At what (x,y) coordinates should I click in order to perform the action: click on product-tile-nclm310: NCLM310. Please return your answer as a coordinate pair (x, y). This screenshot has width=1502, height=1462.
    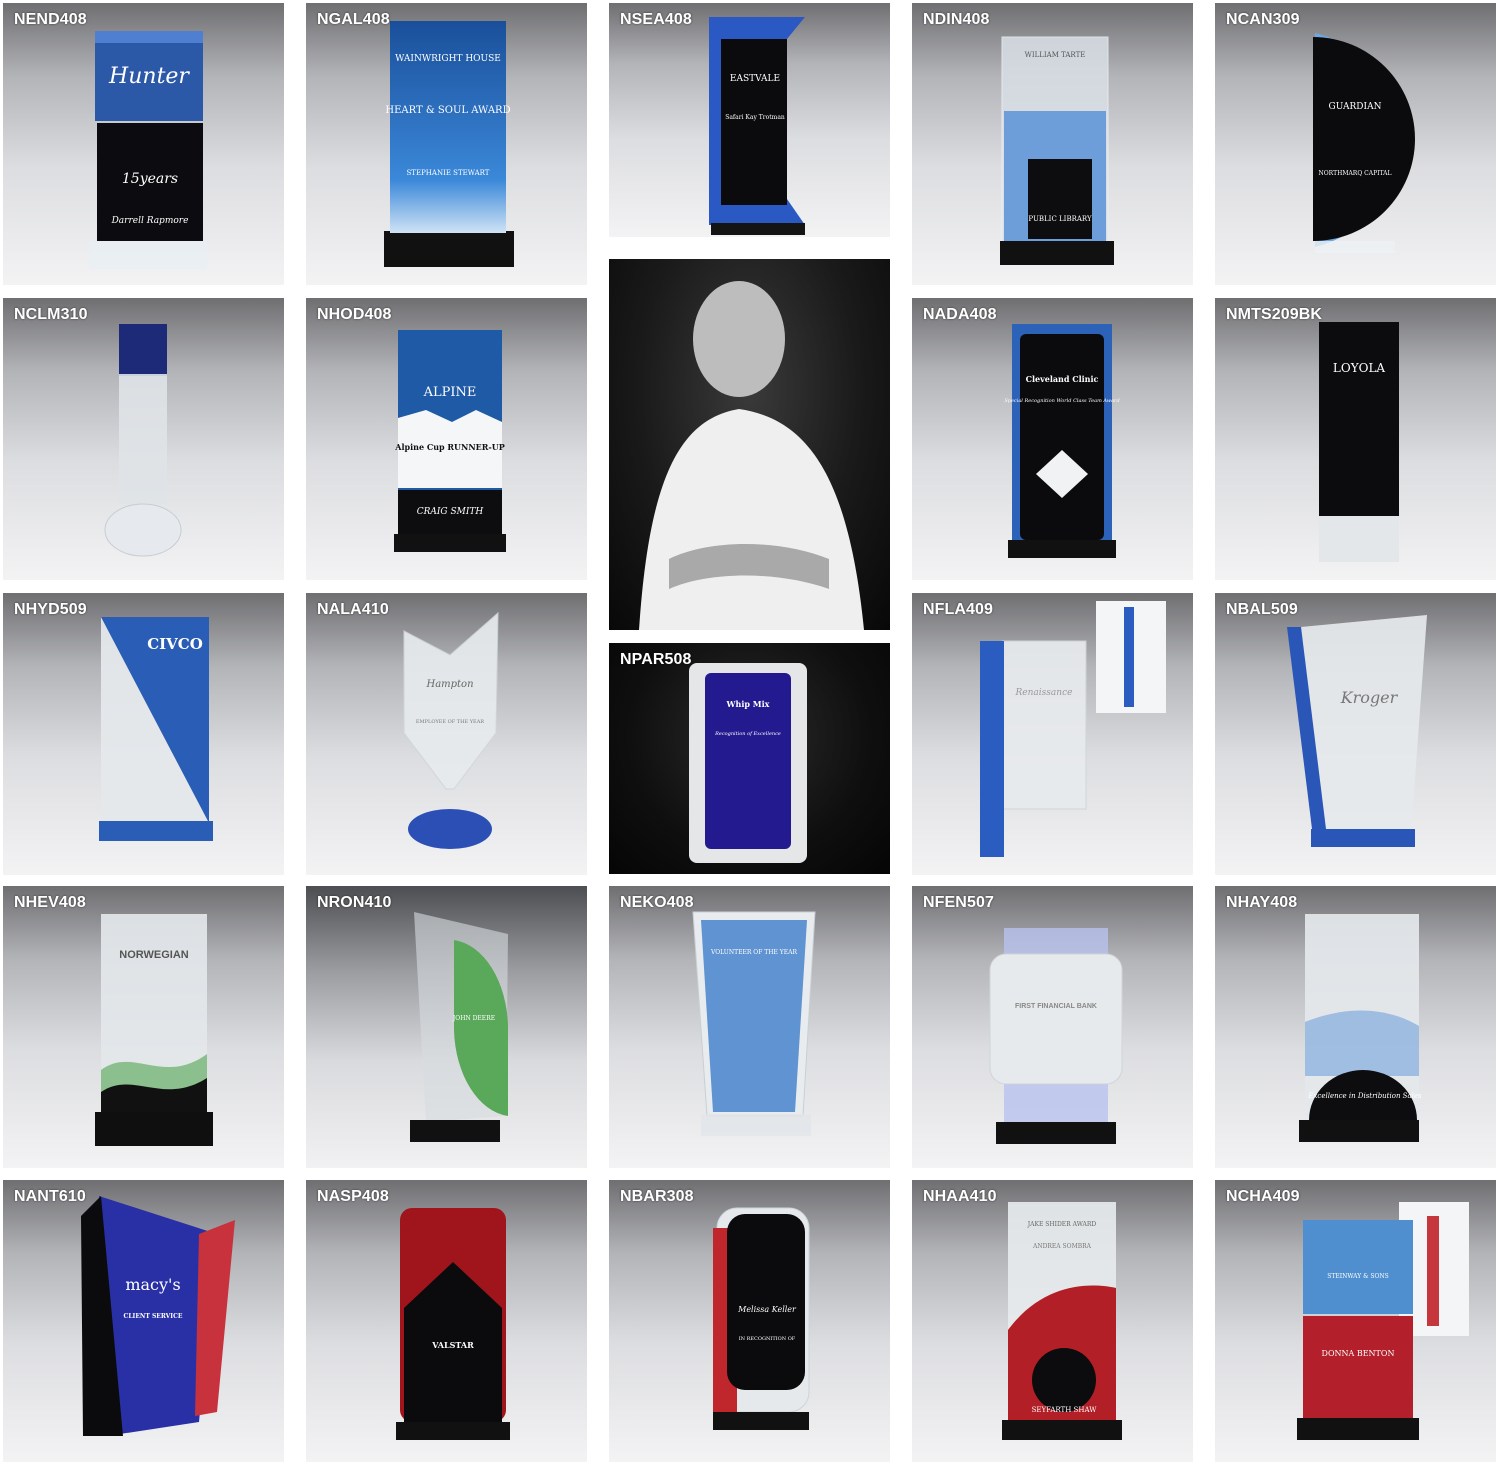
    Looking at the image, I should click on (143, 439).